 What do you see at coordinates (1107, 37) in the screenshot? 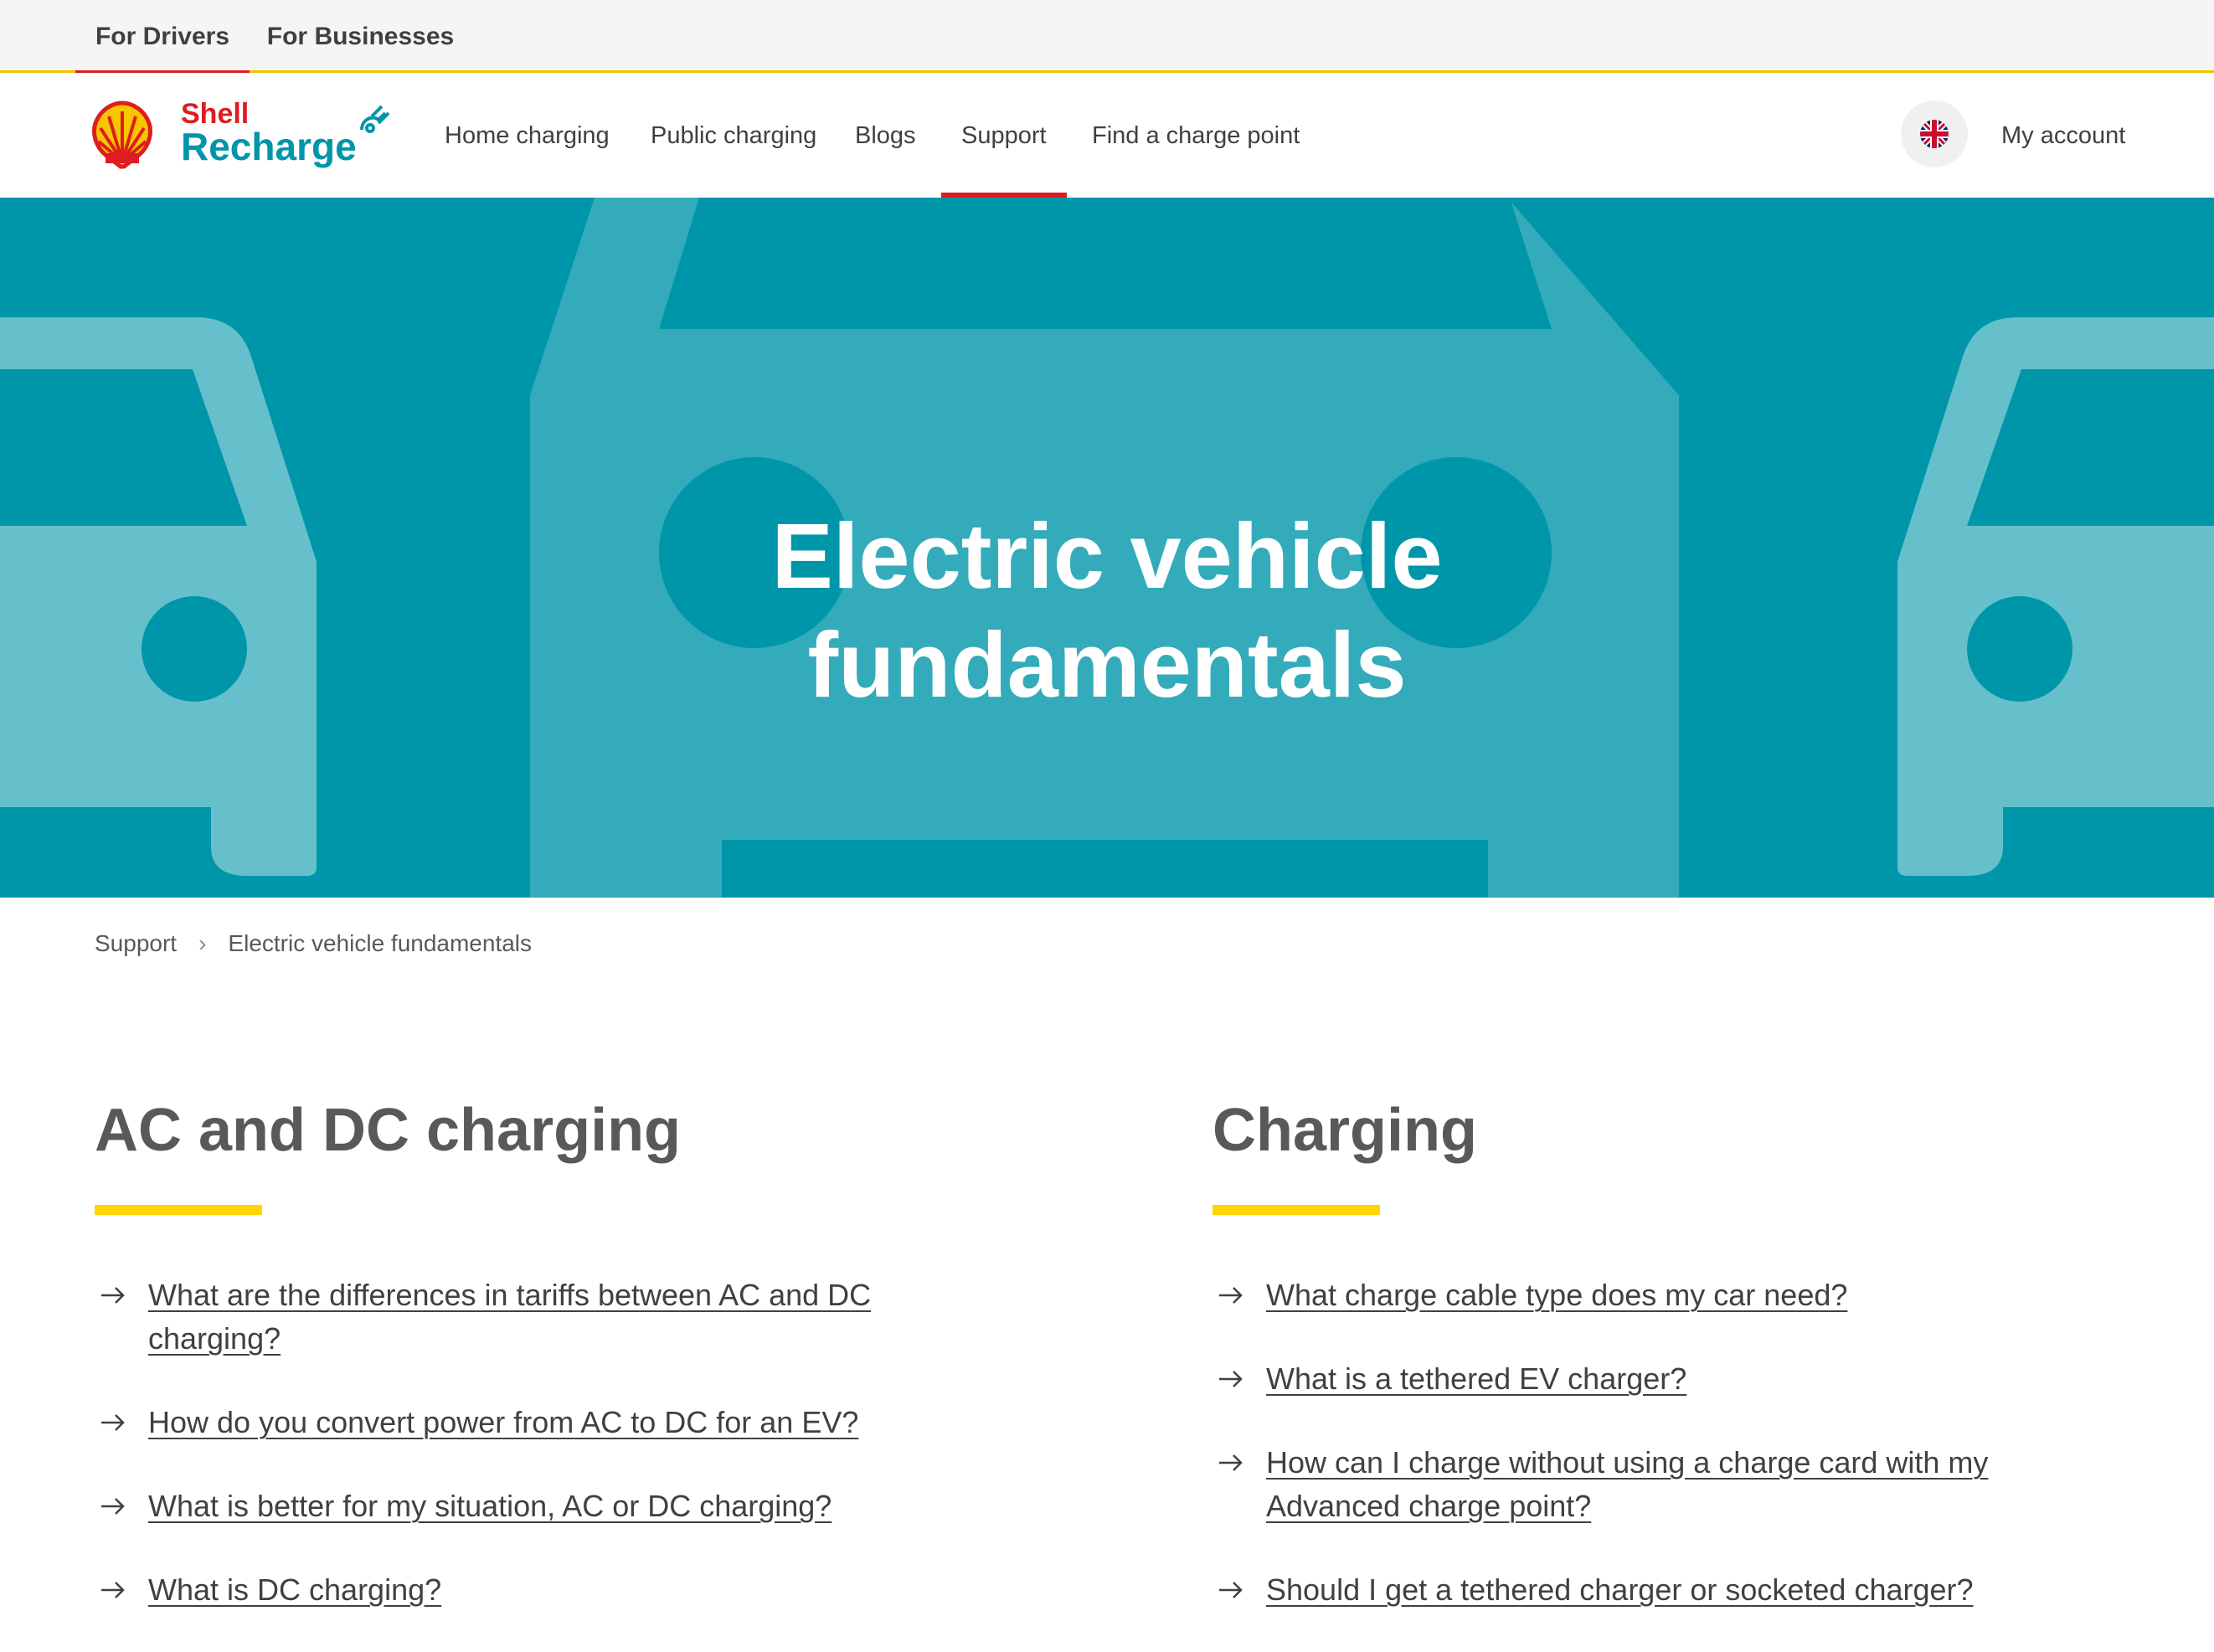
I see `audience-switcher: For Drivers For Businesses` at bounding box center [1107, 37].